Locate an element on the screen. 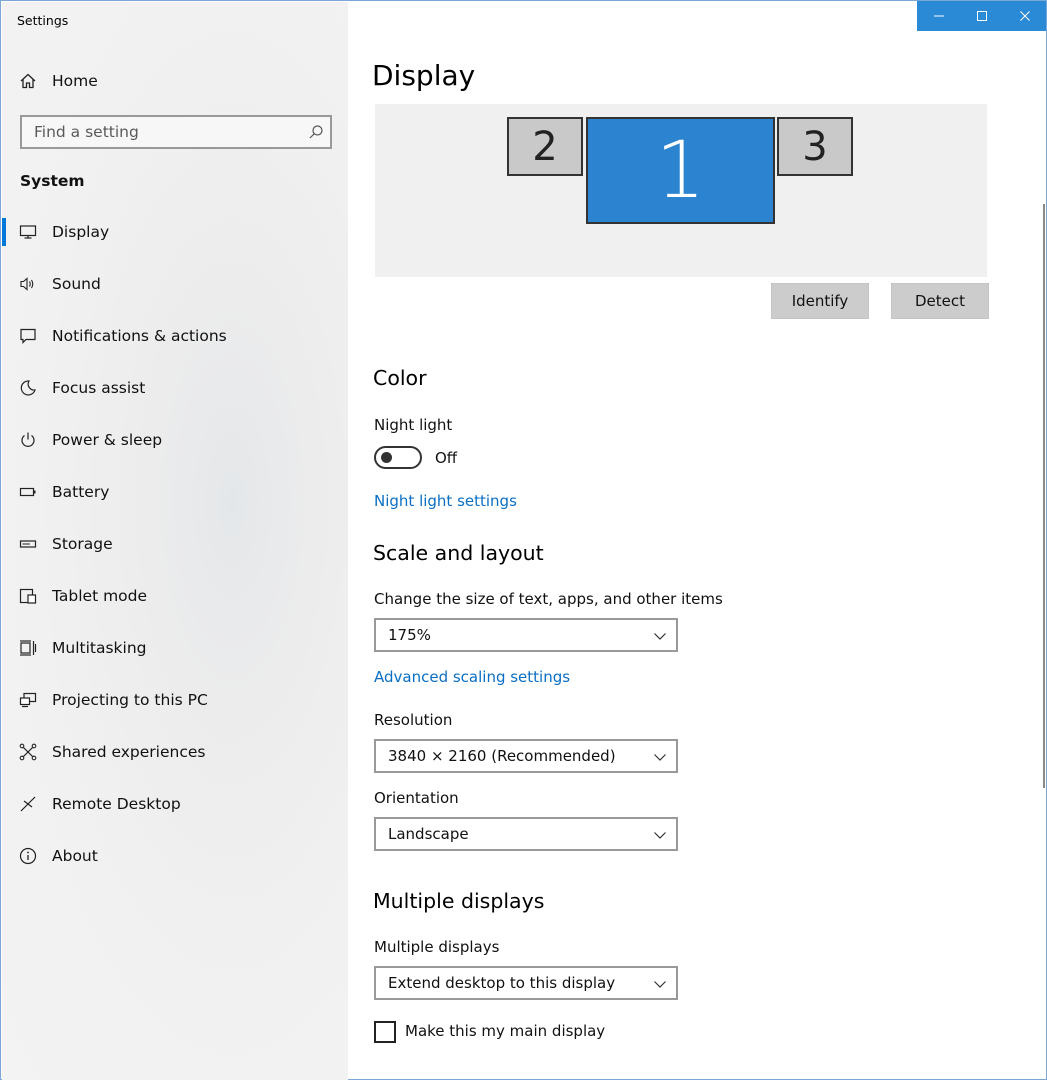  display-arrangement-canvas: 2 1 3 is located at coordinates (681, 190).